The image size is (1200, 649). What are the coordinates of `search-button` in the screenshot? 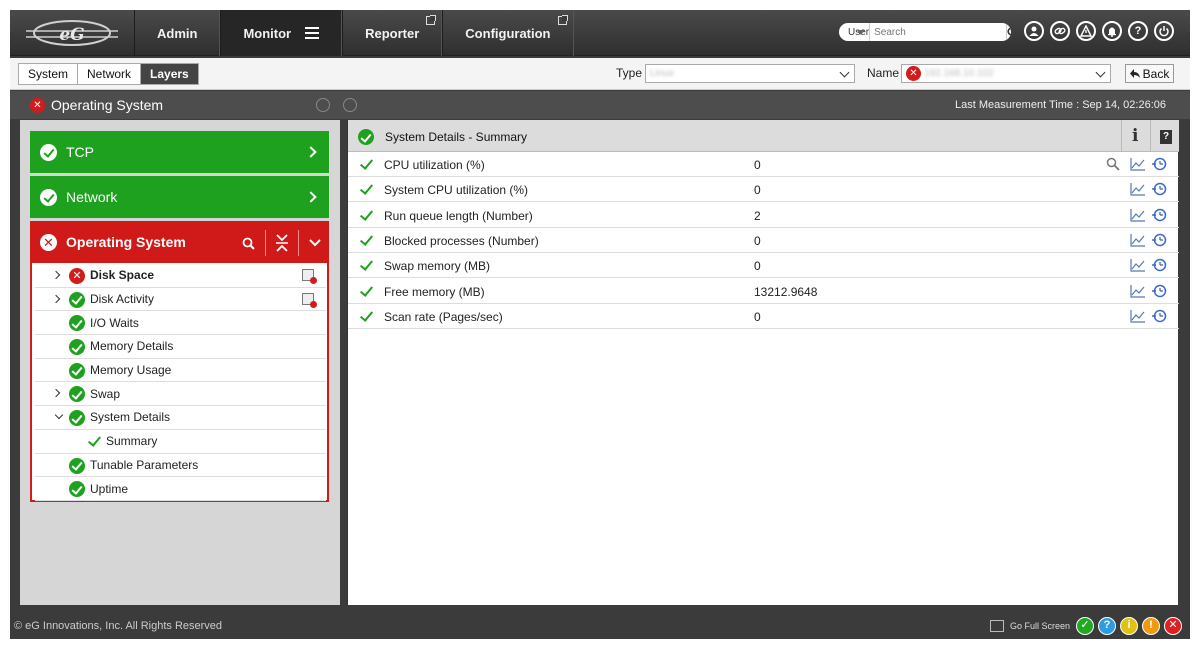 It's located at (1008, 32).